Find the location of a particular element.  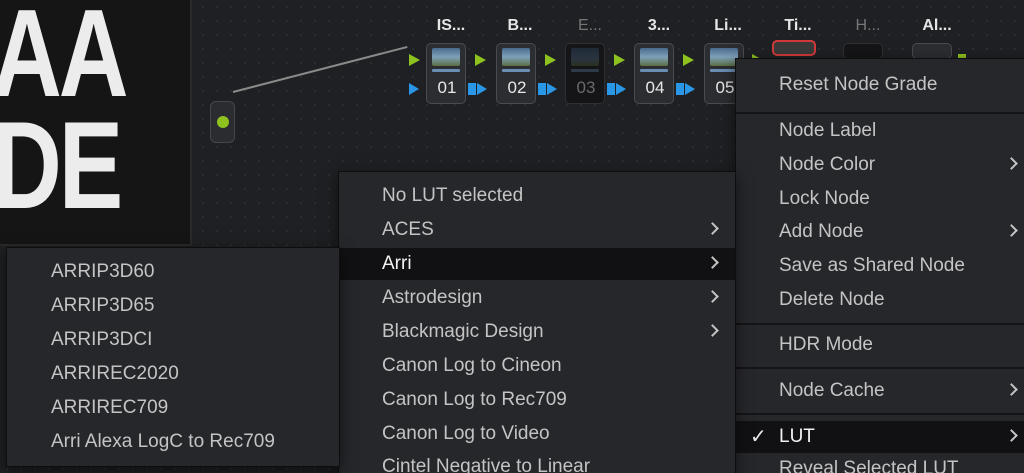

menu-item-label: Node Label is located at coordinates (828, 130).